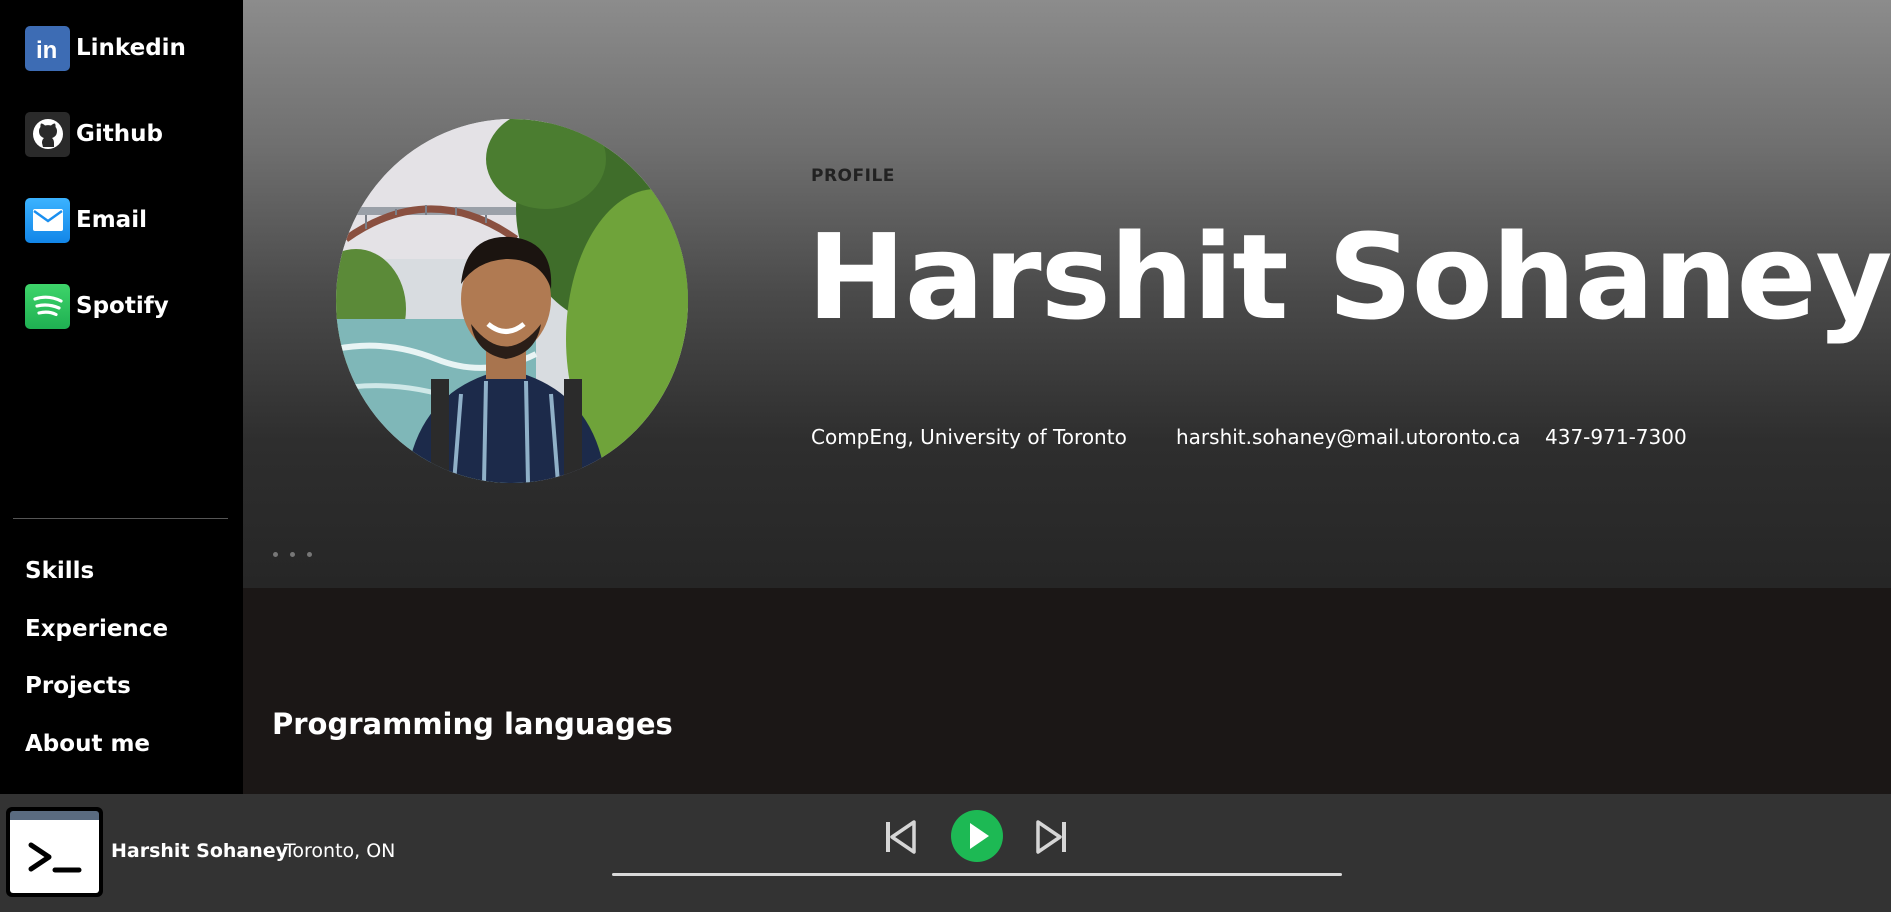 This screenshot has width=1891, height=912. Describe the element at coordinates (472, 724) in the screenshot. I see `section-title: Programming languages` at that location.